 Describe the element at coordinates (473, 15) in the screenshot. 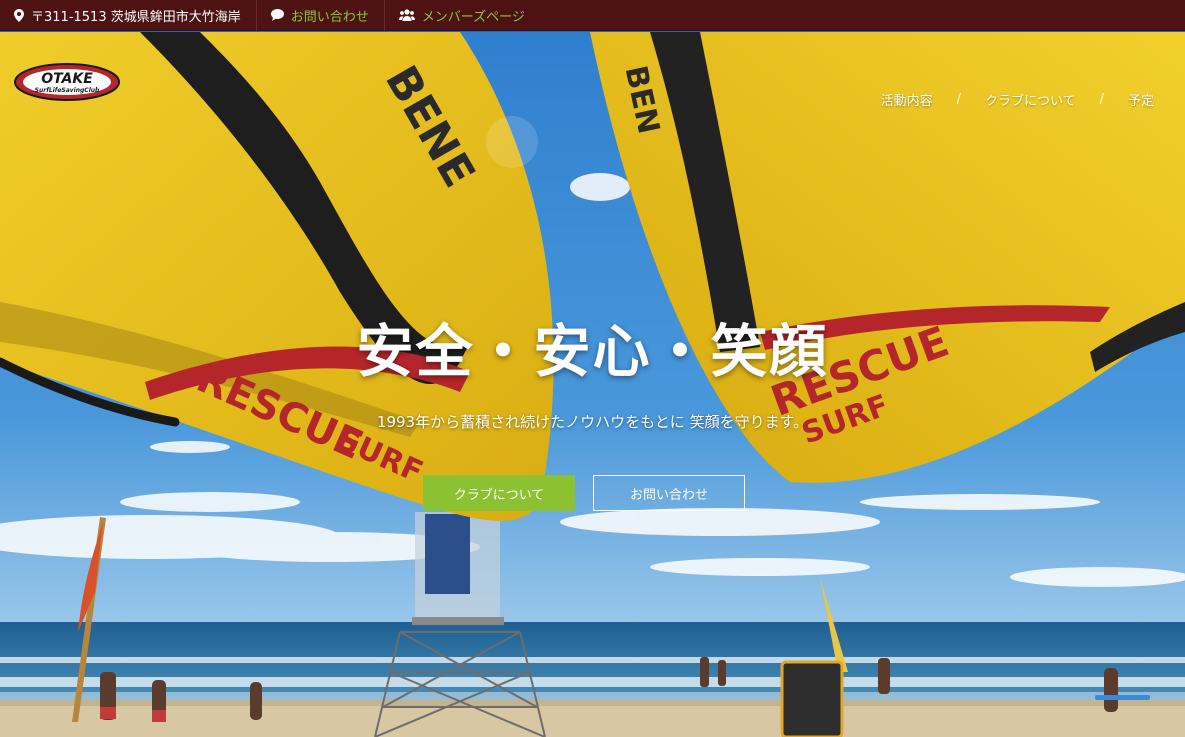

I see `members-link-label: メンバーズページ` at that location.